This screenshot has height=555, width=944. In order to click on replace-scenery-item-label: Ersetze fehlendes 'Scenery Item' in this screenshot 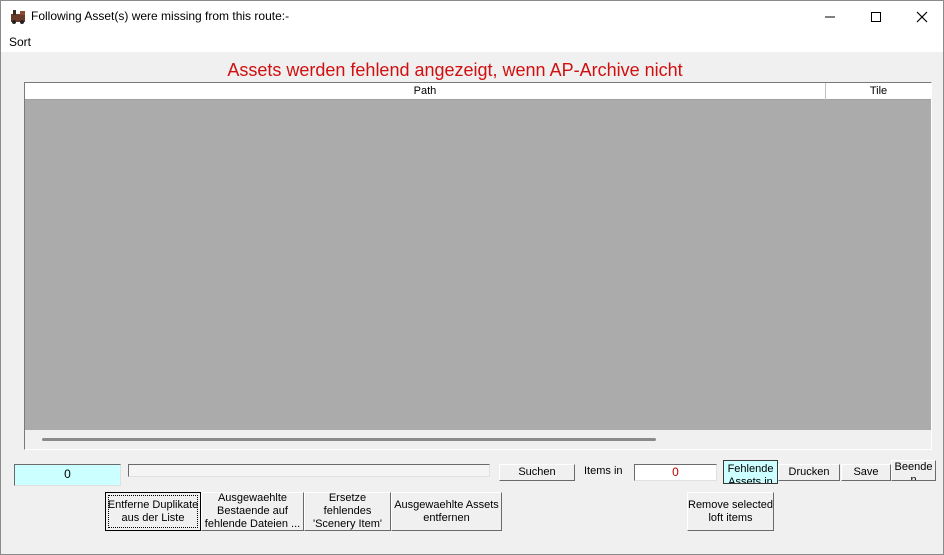, I will do `click(347, 511)`.